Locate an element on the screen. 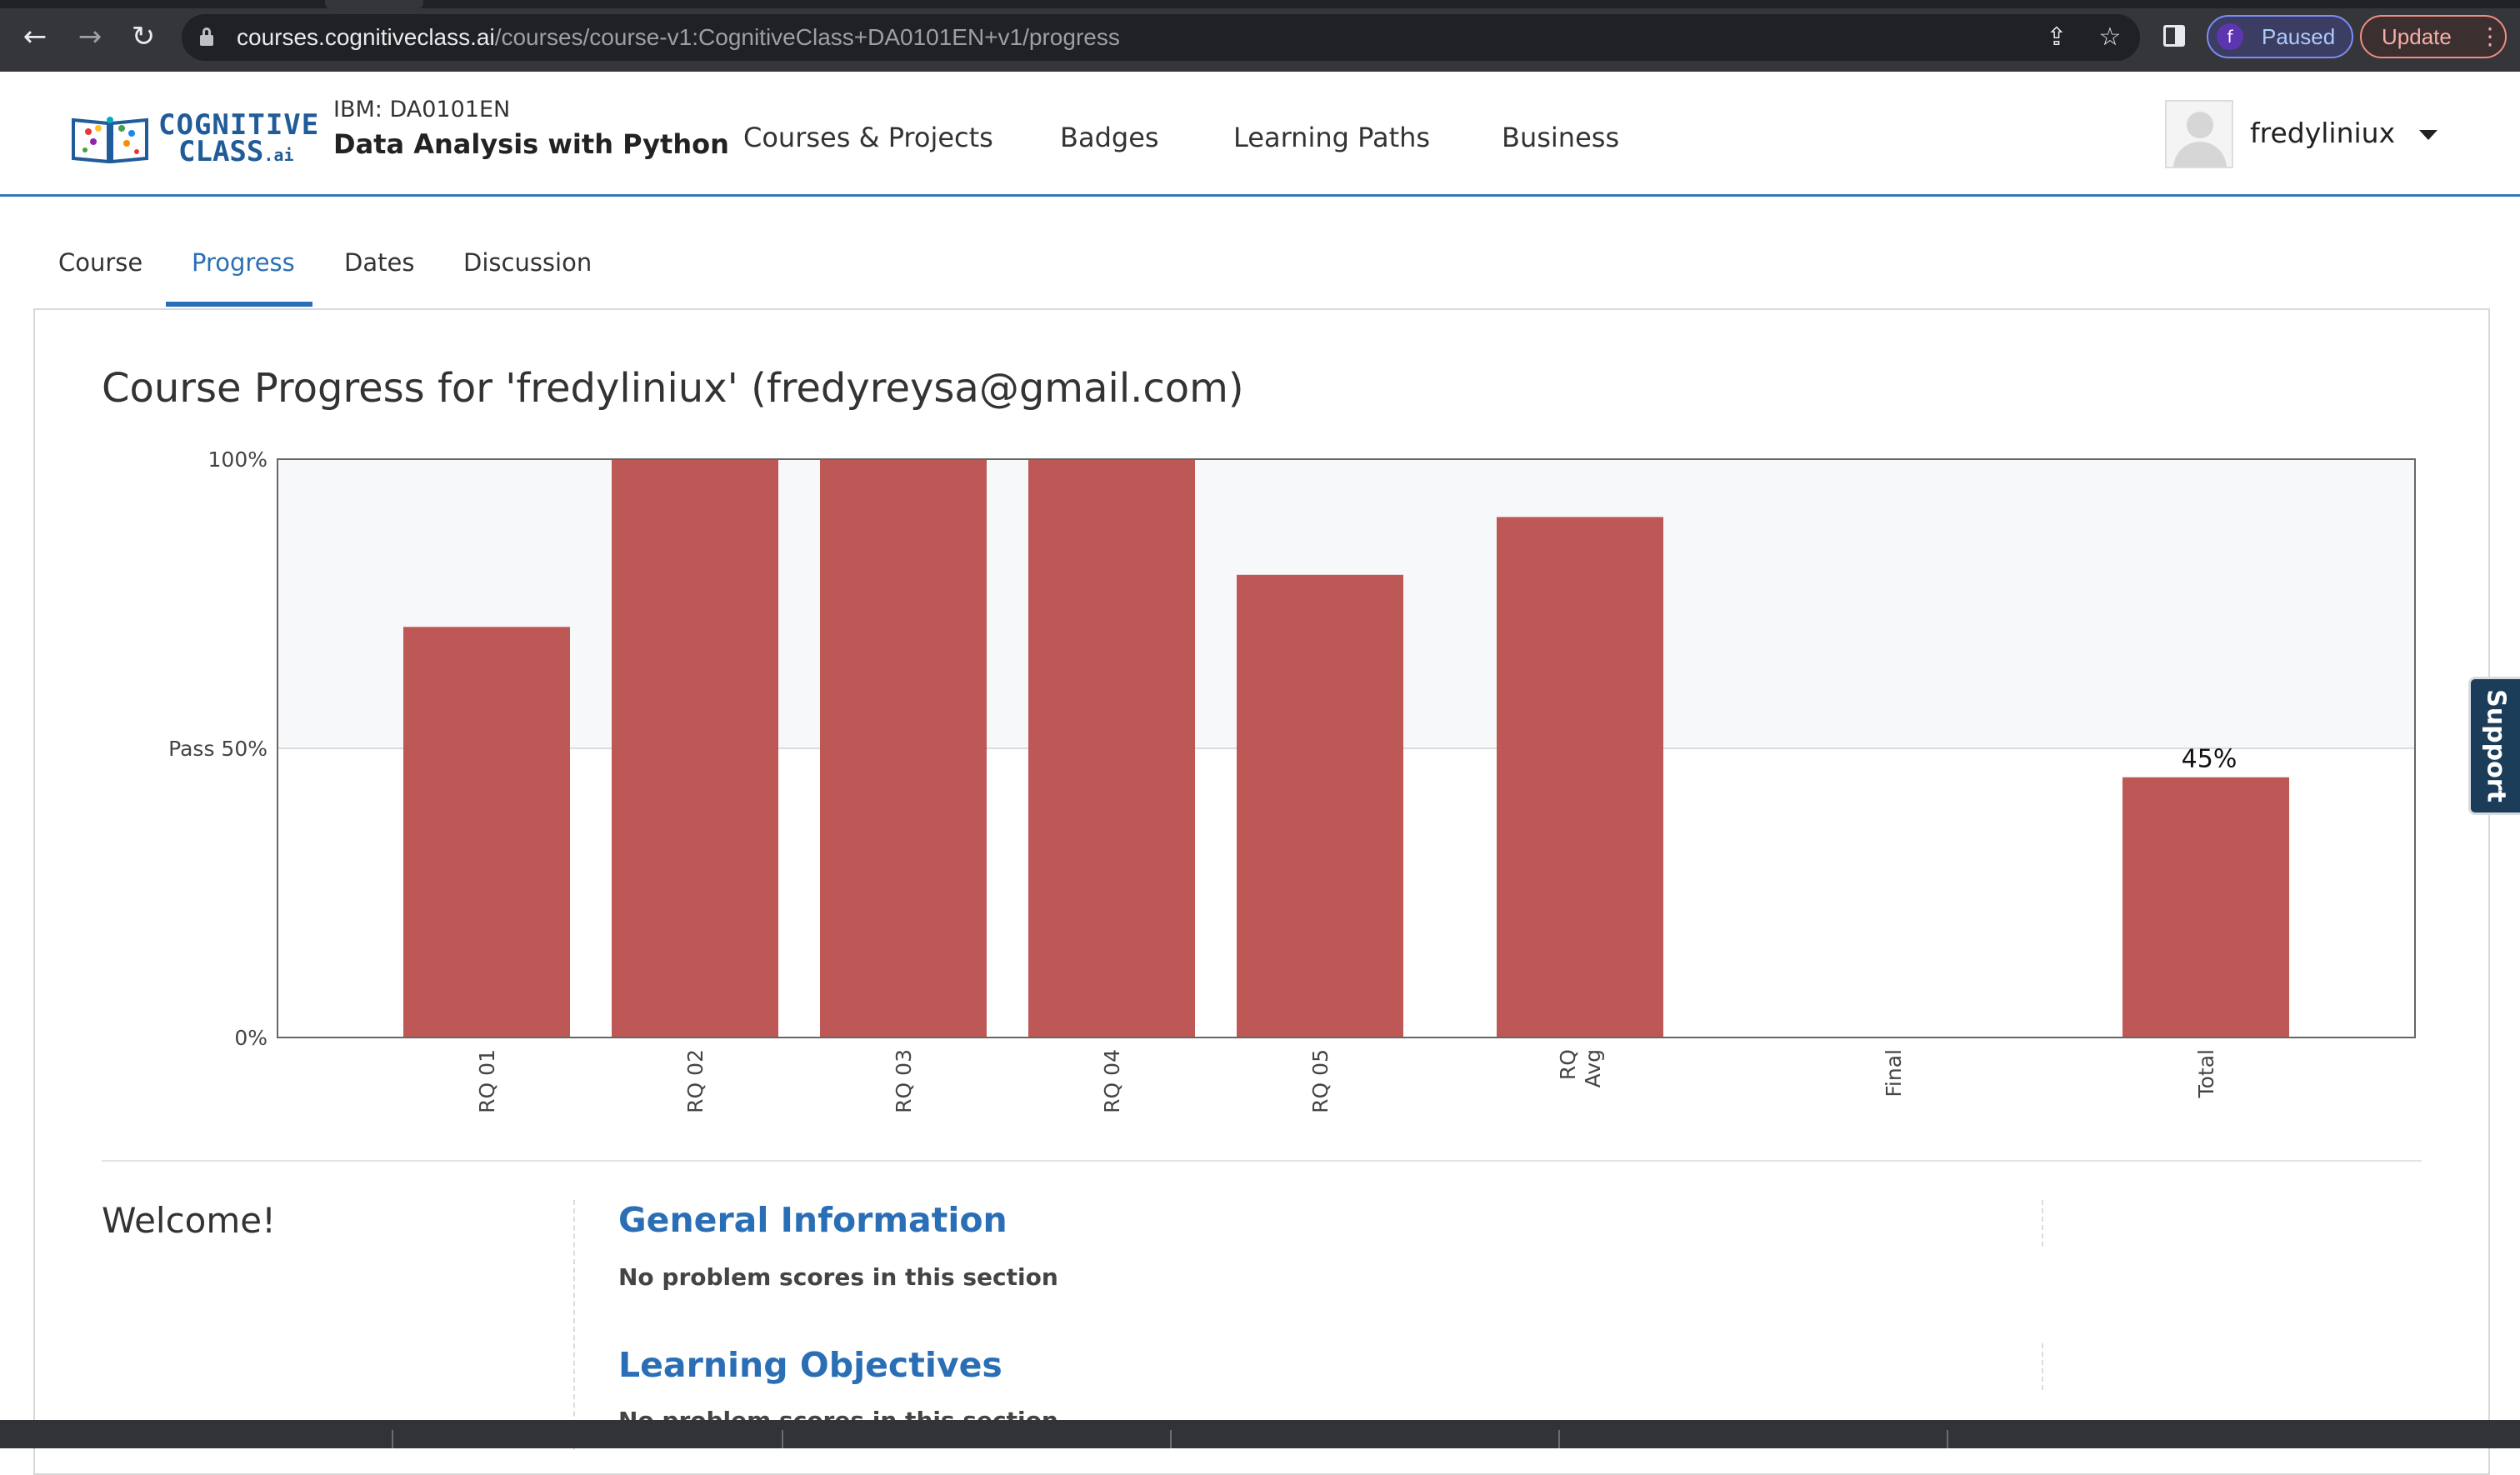  bar-total is located at coordinates (2205, 907).